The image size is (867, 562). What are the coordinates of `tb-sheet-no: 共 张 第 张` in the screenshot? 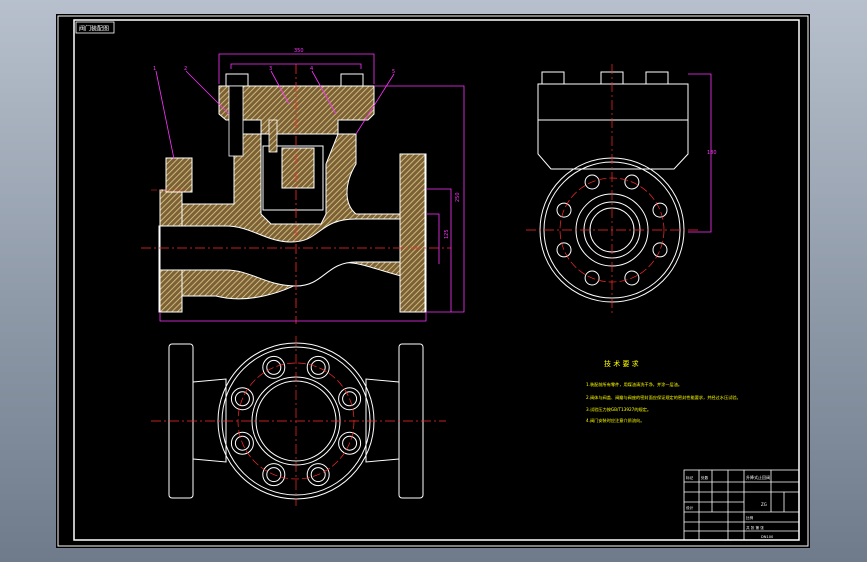 It's located at (755, 527).